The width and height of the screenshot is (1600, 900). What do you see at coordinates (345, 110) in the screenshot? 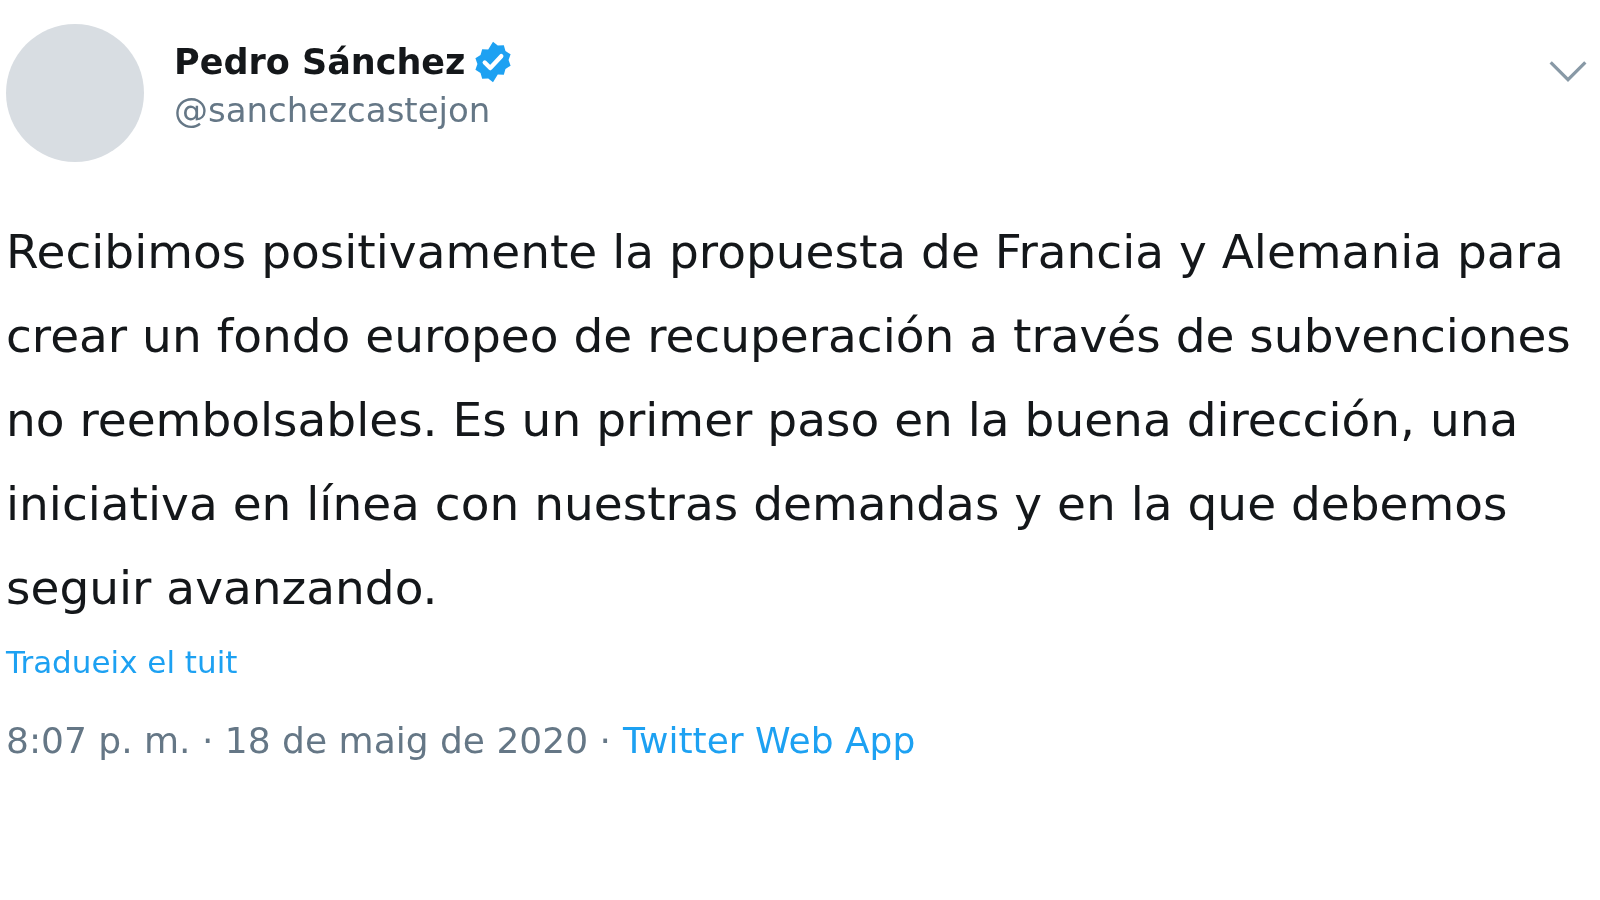
I see `author-handle: @sanchezcastejon` at bounding box center [345, 110].